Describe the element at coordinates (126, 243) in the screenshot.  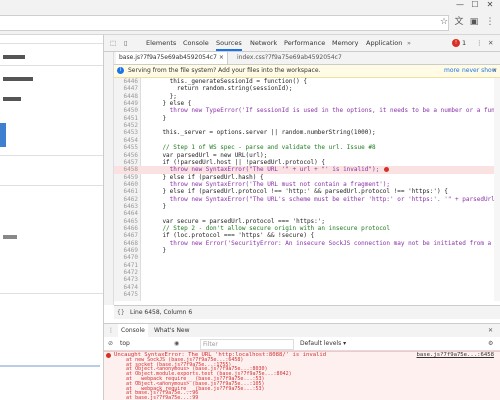
I see `line-number: 6468` at that location.